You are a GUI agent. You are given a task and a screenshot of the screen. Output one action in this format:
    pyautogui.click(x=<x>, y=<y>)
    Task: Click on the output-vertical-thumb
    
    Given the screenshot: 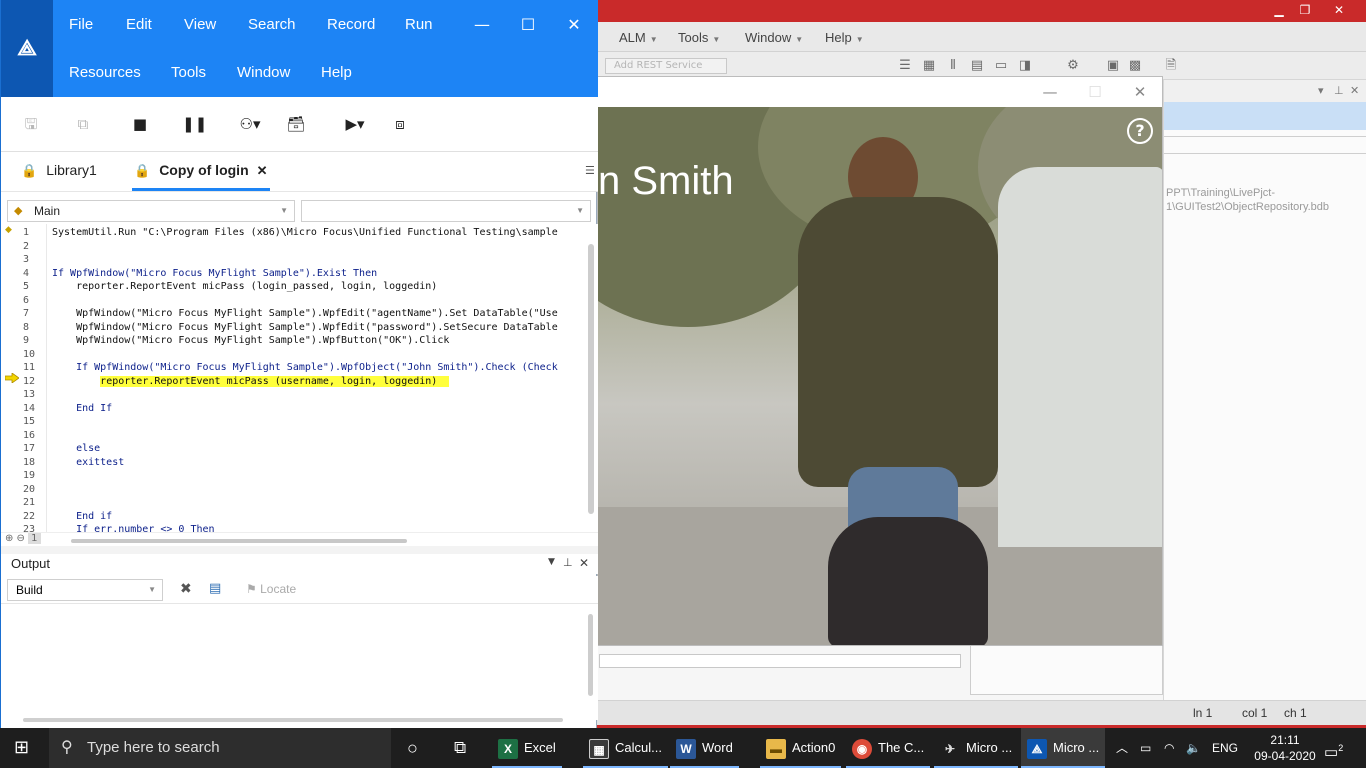 What is the action you would take?
    pyautogui.click(x=590, y=655)
    